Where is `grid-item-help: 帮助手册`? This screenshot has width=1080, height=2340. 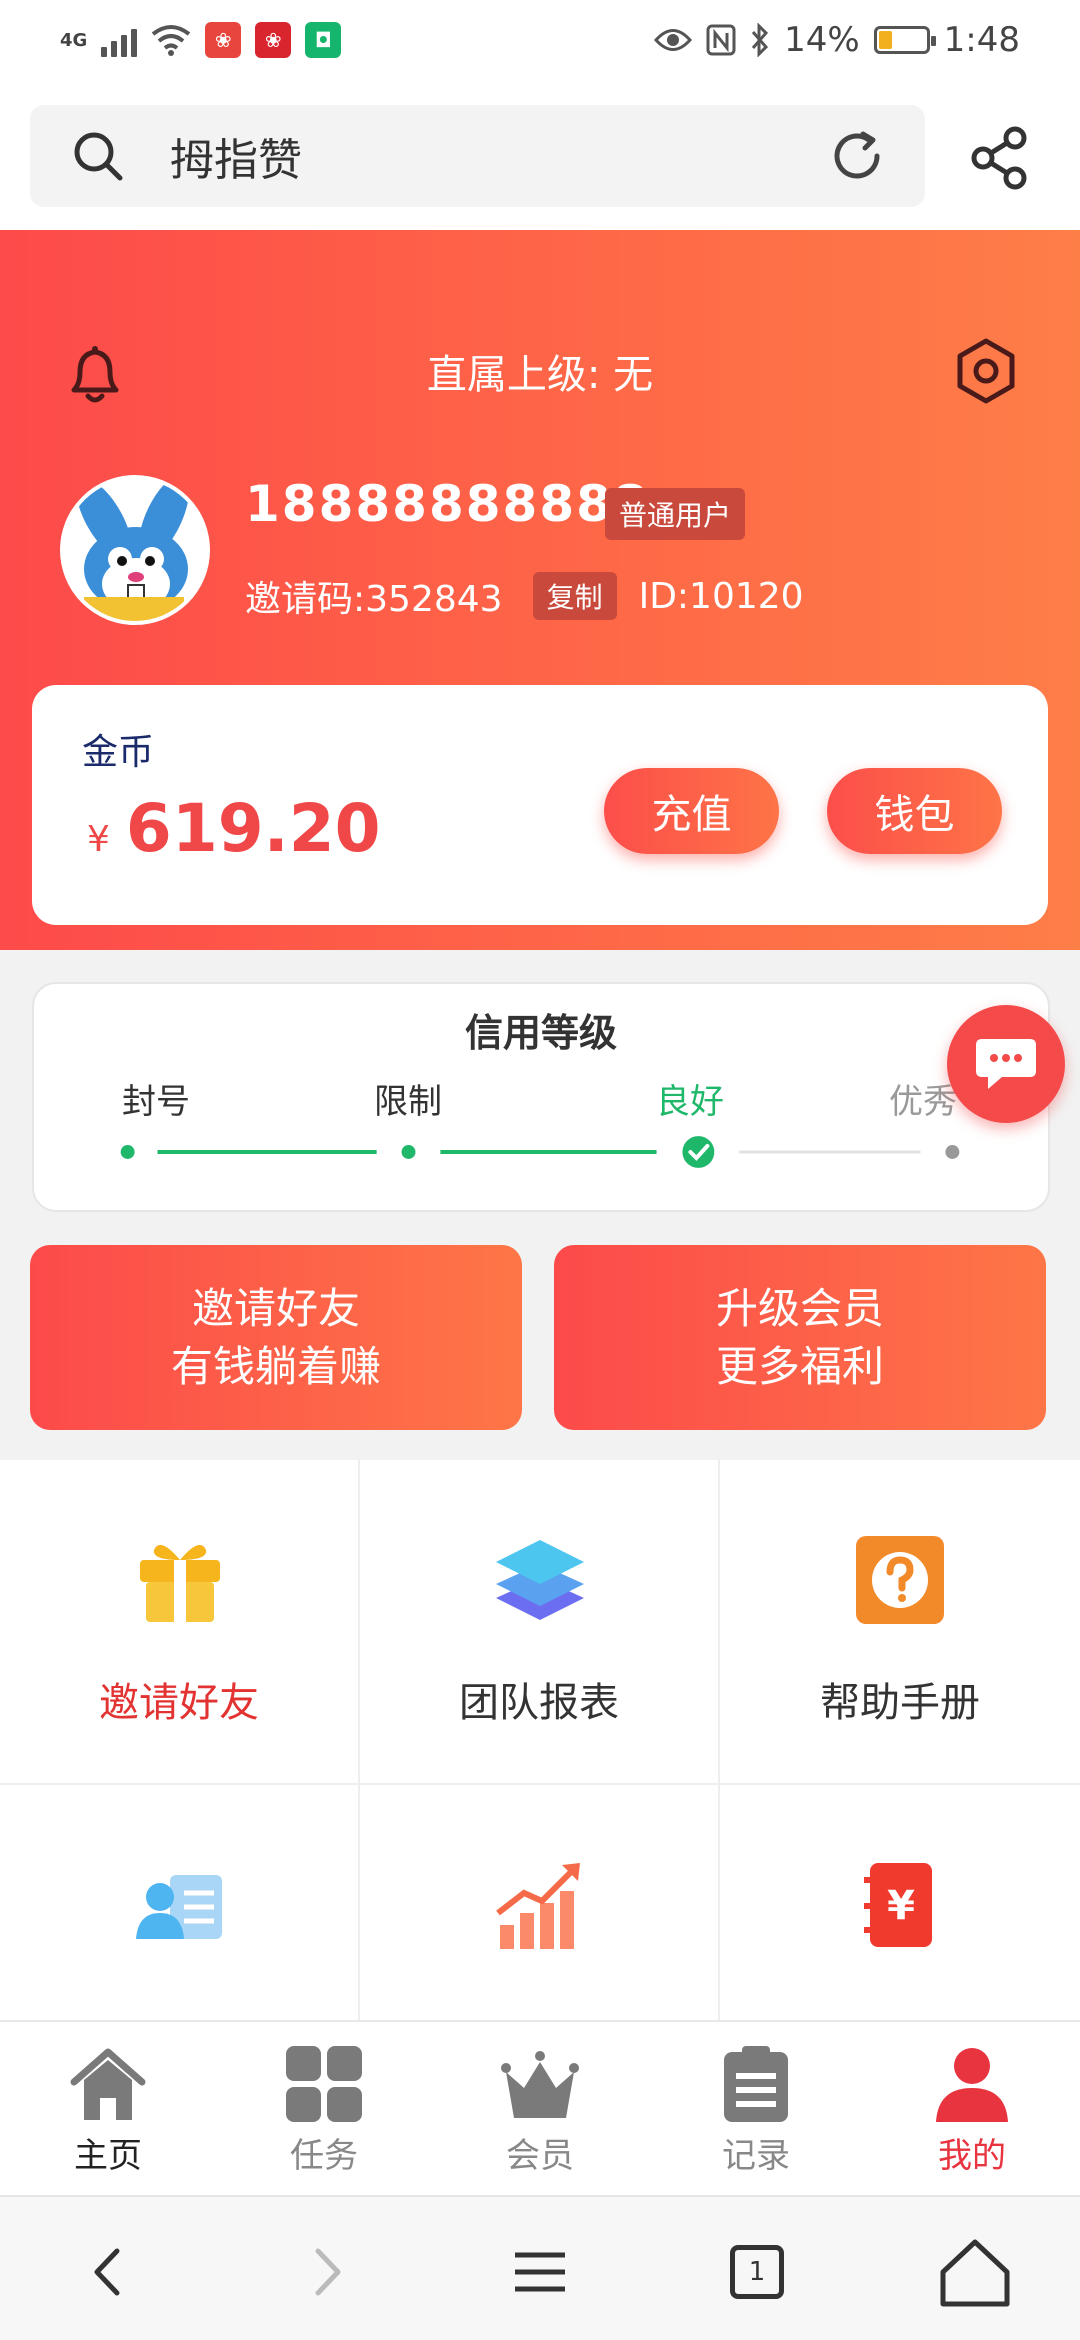 grid-item-help: 帮助手册 is located at coordinates (900, 1622).